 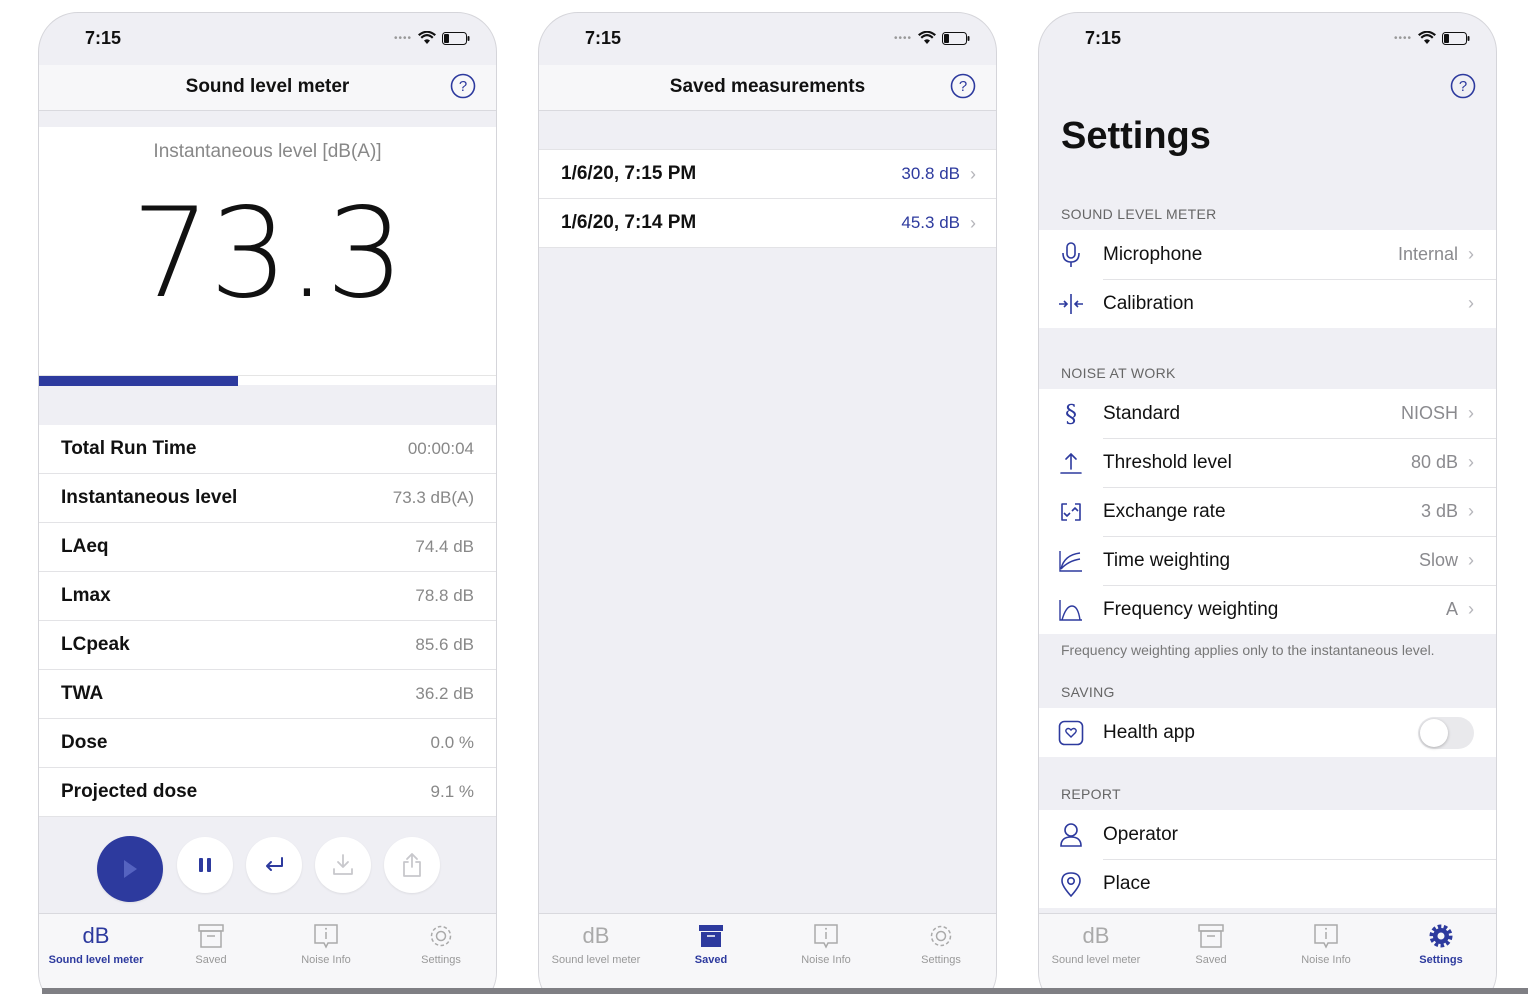 What do you see at coordinates (1267, 834) in the screenshot?
I see `setting-operator: Operator` at bounding box center [1267, 834].